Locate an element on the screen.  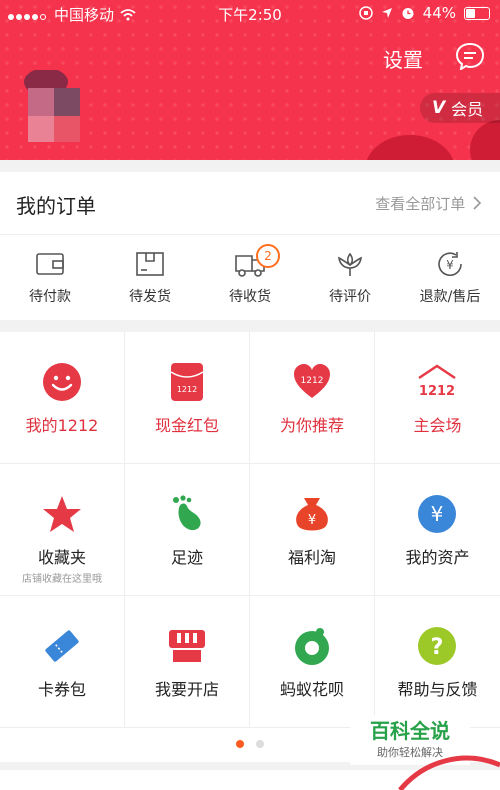
grid-item-coupons: 卡券包 is located at coordinates (62, 662).